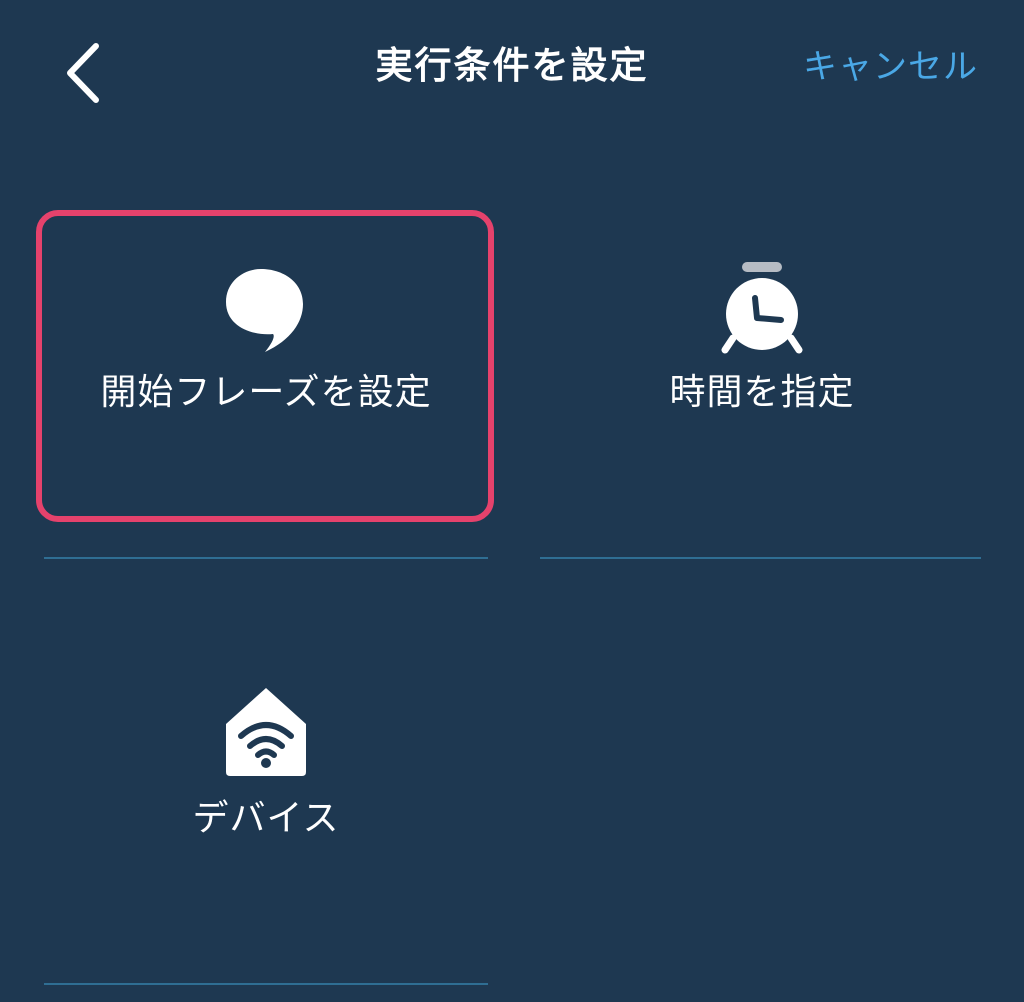 Image resolution: width=1024 pixels, height=1002 pixels. Describe the element at coordinates (762, 366) in the screenshot. I see `option-specify-time: 時間を指定` at that location.